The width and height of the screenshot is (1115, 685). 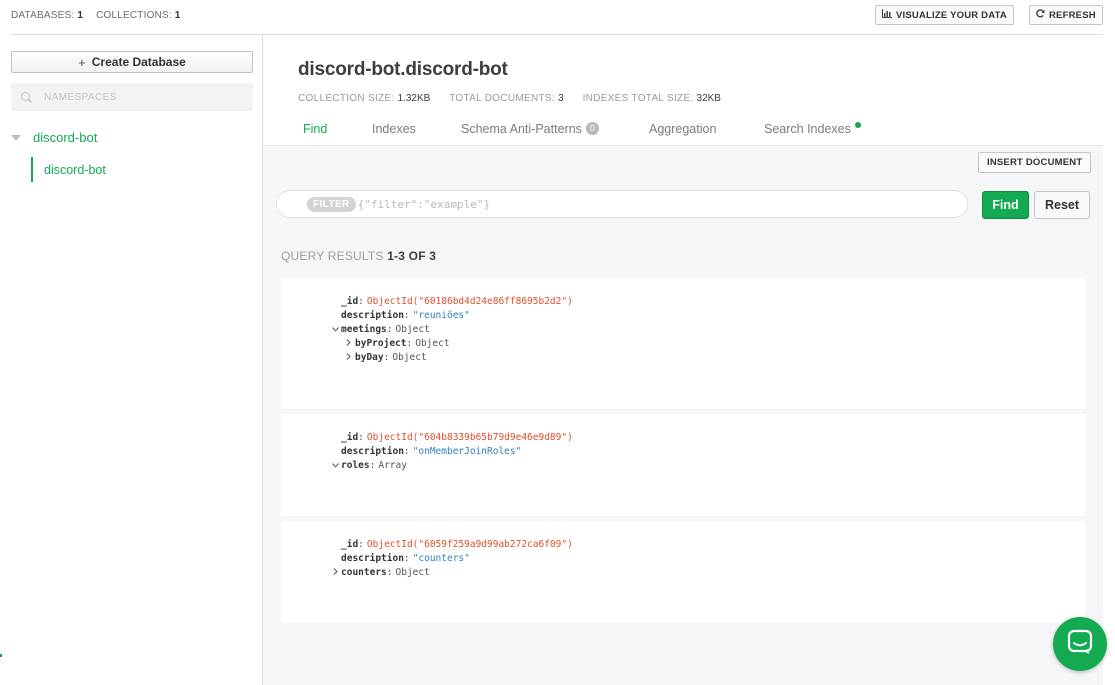 What do you see at coordinates (405, 558) in the screenshot?
I see `field-description: description: "counters"` at bounding box center [405, 558].